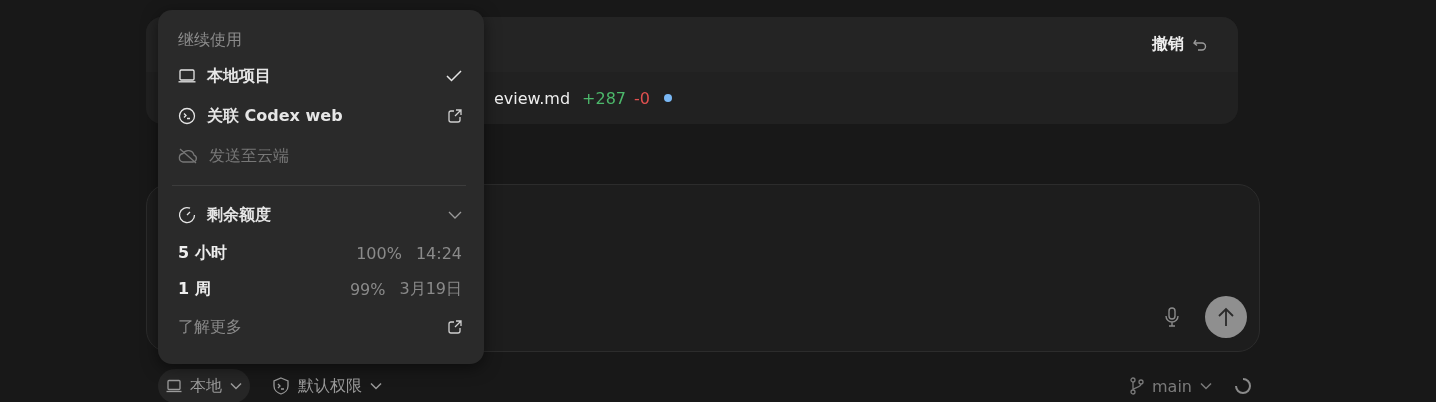 Image resolution: width=1436 pixels, height=402 pixels. I want to click on learn-more-link: 了解更多, so click(319, 327).